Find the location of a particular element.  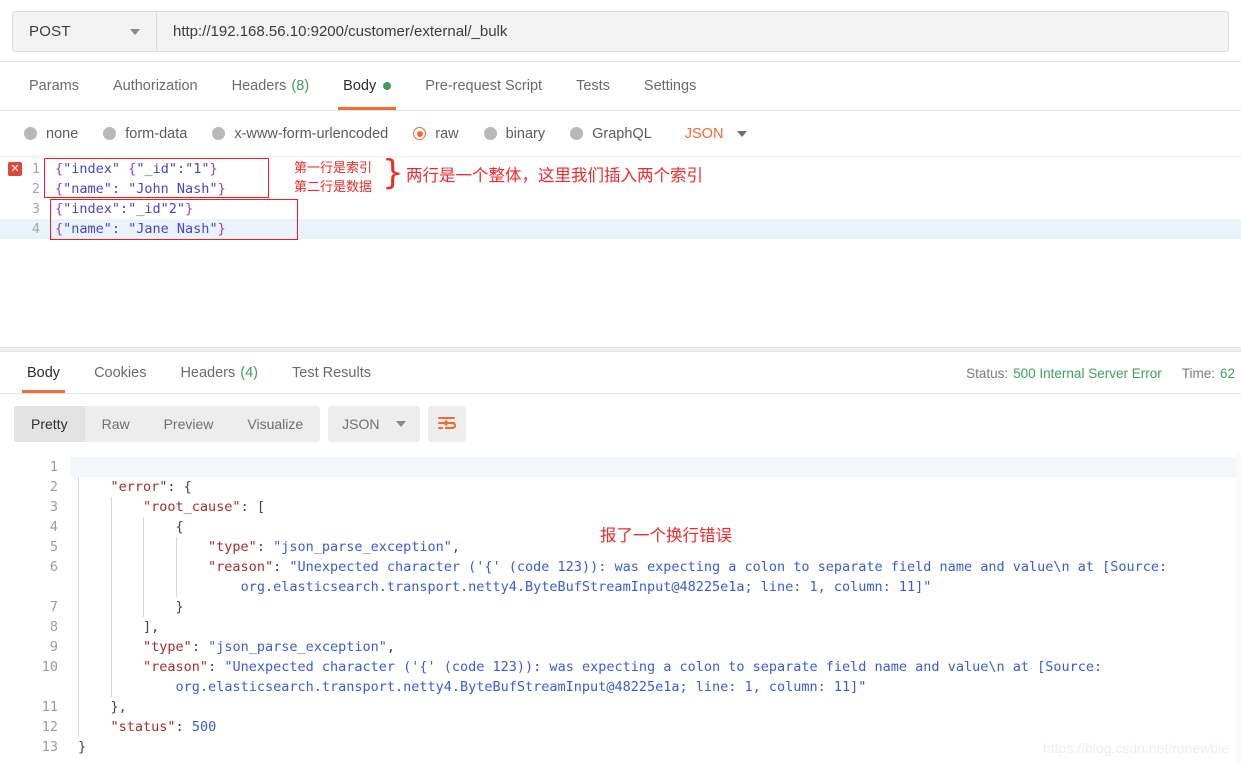

line-number: 3 is located at coordinates (53, 507).